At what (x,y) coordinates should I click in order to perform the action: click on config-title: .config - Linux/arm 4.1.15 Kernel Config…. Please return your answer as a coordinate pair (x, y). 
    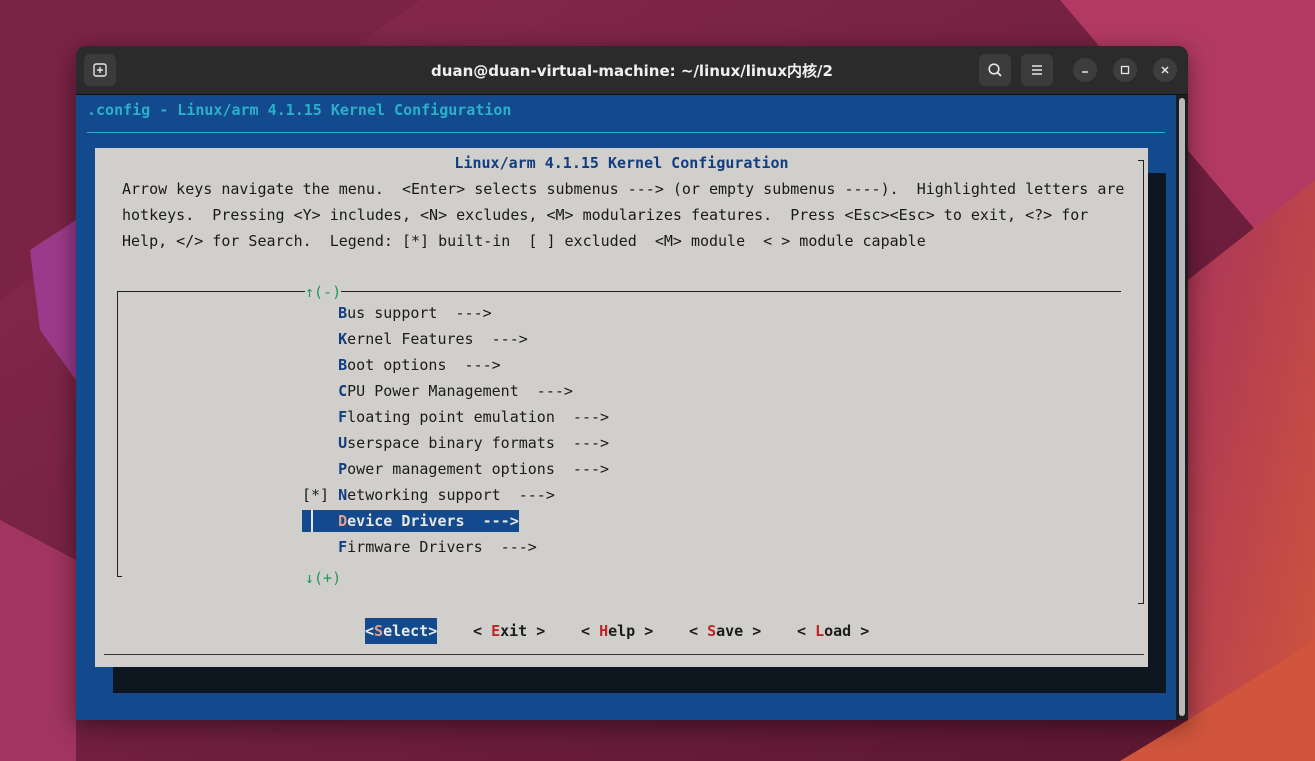
    Looking at the image, I should click on (299, 110).